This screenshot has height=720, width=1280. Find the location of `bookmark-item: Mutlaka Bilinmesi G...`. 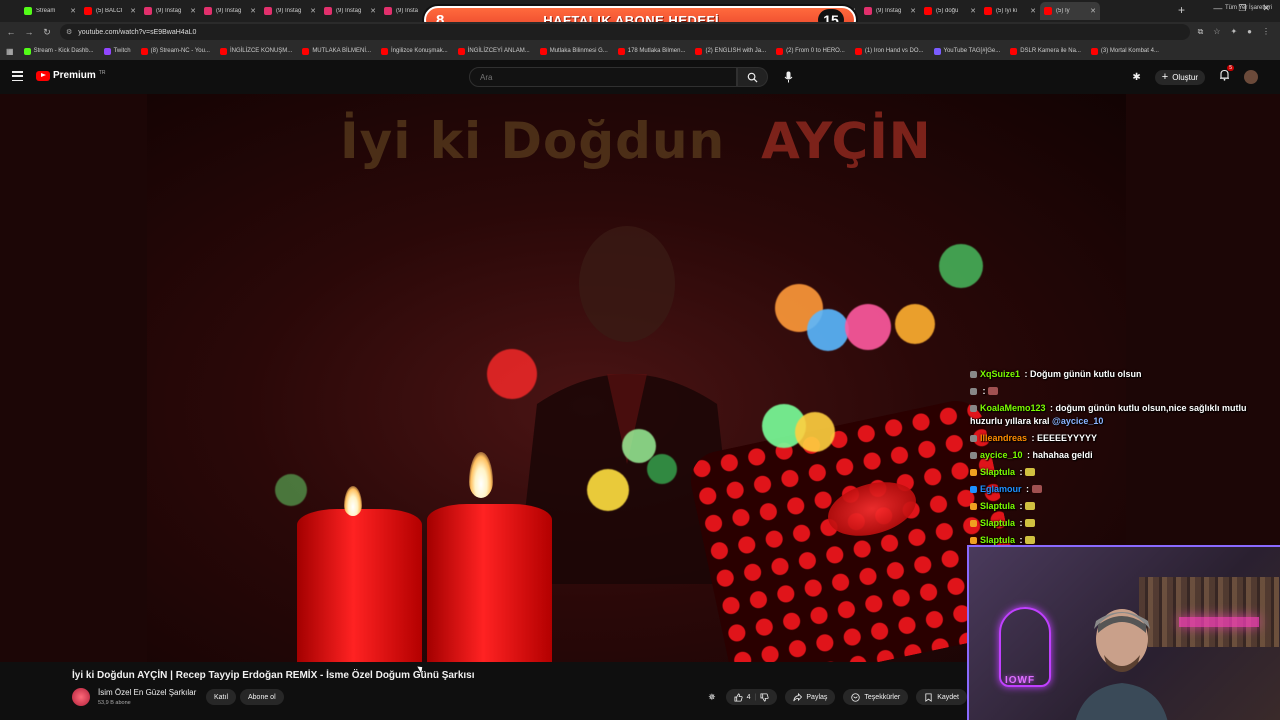

bookmark-item: Mutlaka Bilinmesi G... is located at coordinates (573, 51).